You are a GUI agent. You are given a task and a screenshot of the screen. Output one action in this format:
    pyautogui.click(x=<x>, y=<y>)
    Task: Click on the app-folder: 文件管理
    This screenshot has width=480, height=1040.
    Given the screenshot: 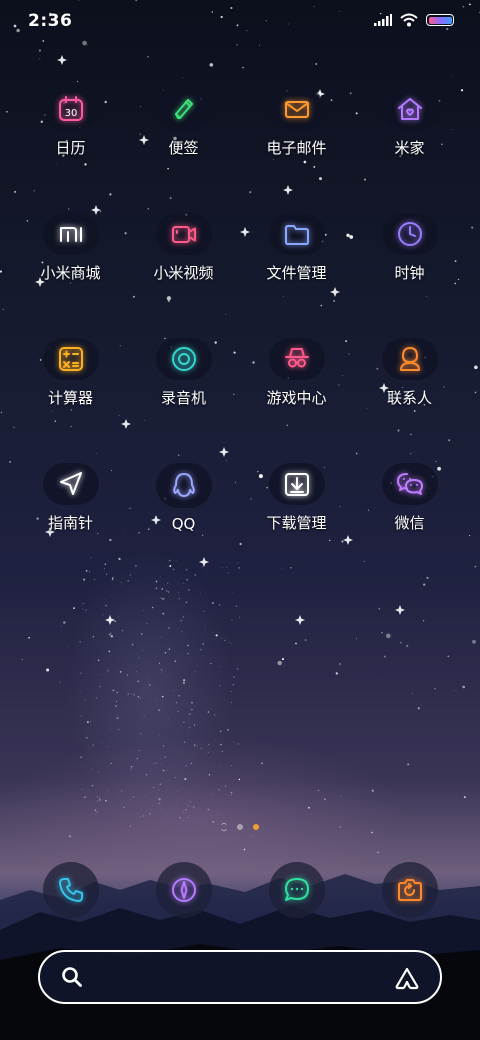 What is the action you would take?
    pyautogui.click(x=296, y=248)
    